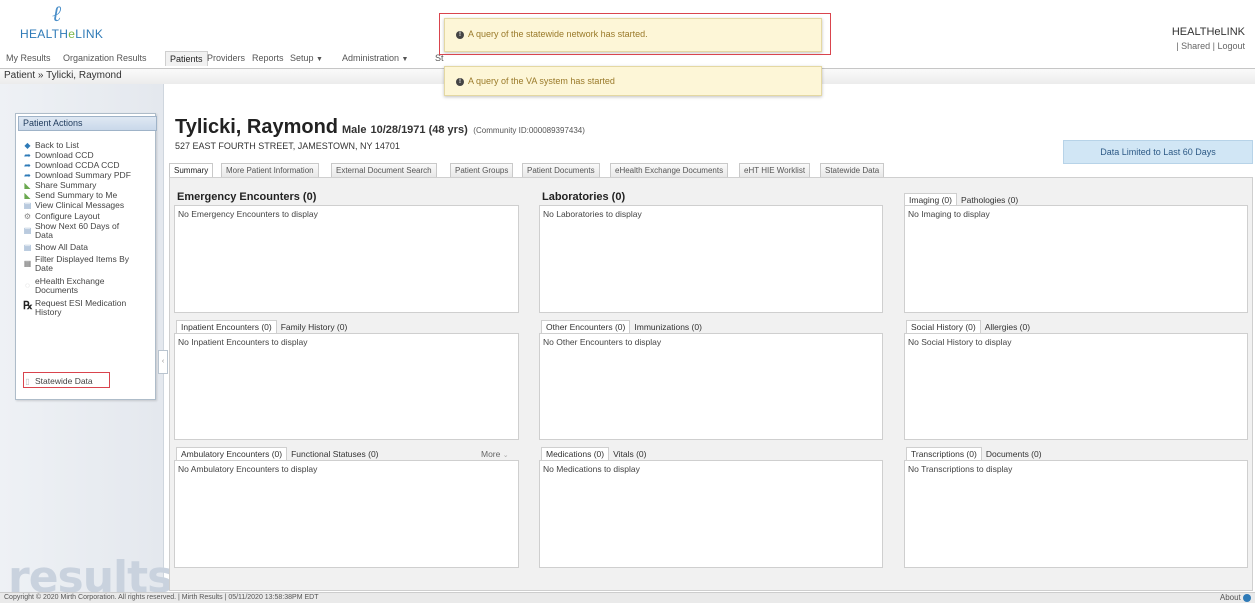 The width and height of the screenshot is (1255, 603). I want to click on nav-providers: Providers, so click(226, 58).